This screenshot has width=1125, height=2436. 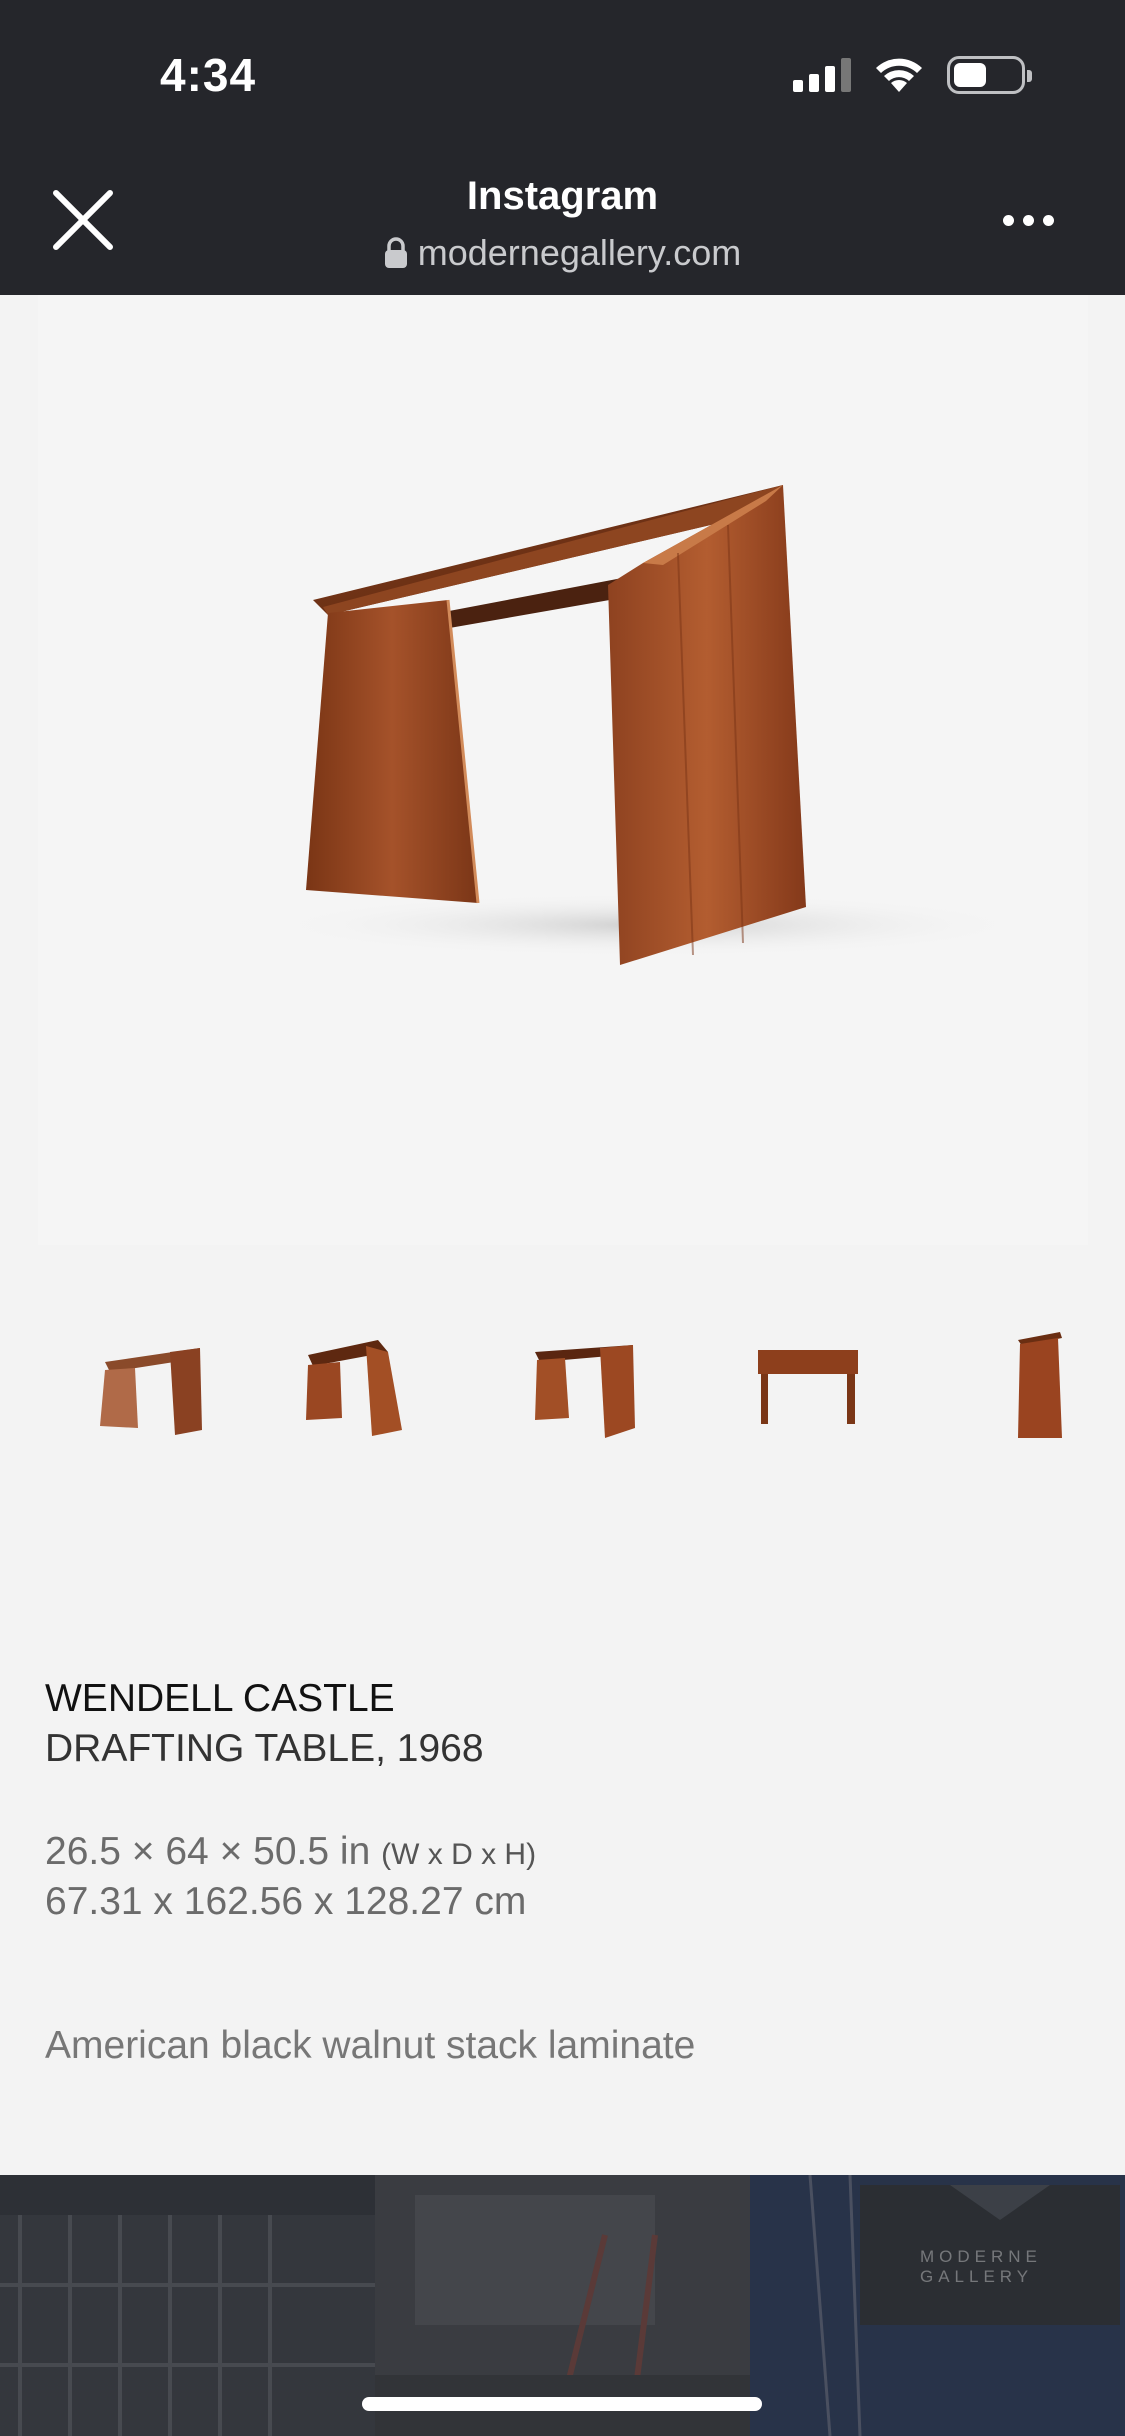 What do you see at coordinates (395, 252) in the screenshot?
I see `lock-icon` at bounding box center [395, 252].